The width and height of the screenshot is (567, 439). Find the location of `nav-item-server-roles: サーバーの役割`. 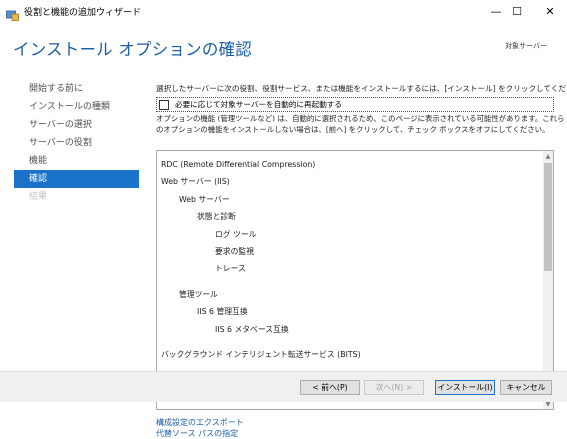

nav-item-server-roles: サーバーの役割 is located at coordinates (76, 143).